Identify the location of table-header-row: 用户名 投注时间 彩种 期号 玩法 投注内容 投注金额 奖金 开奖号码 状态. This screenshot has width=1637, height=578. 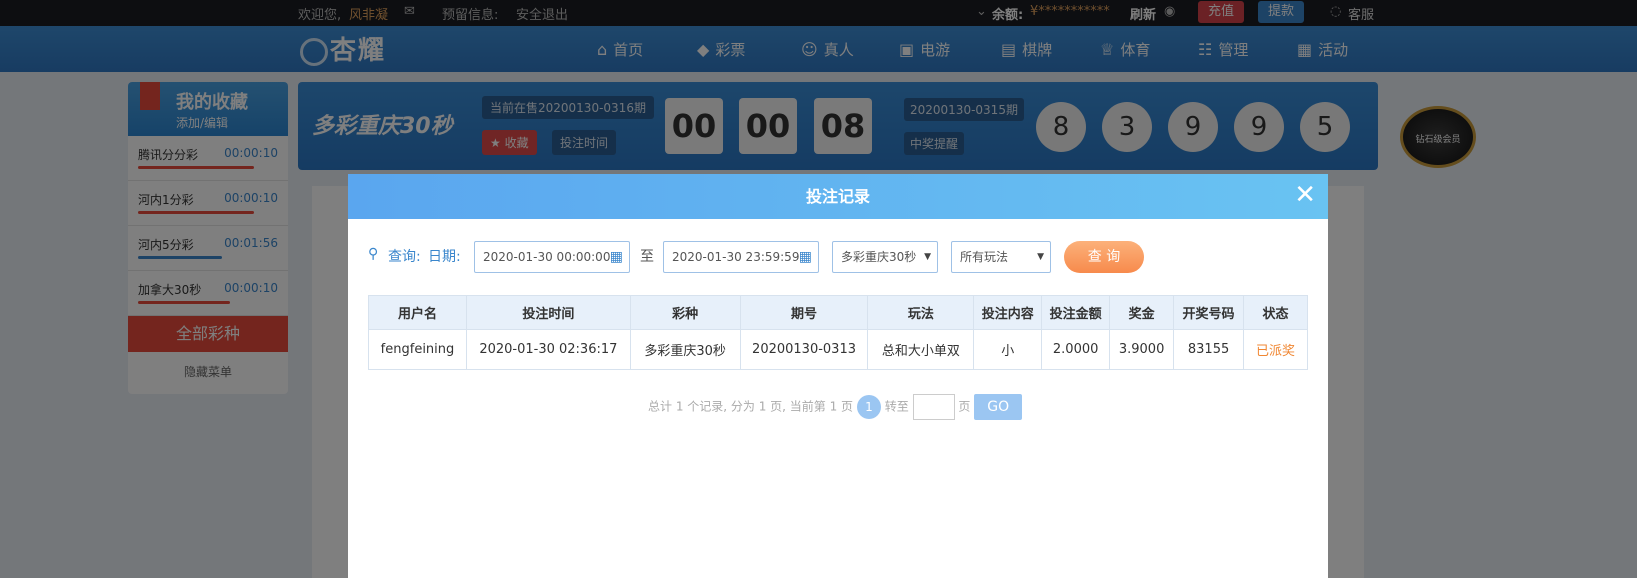
(838, 312).